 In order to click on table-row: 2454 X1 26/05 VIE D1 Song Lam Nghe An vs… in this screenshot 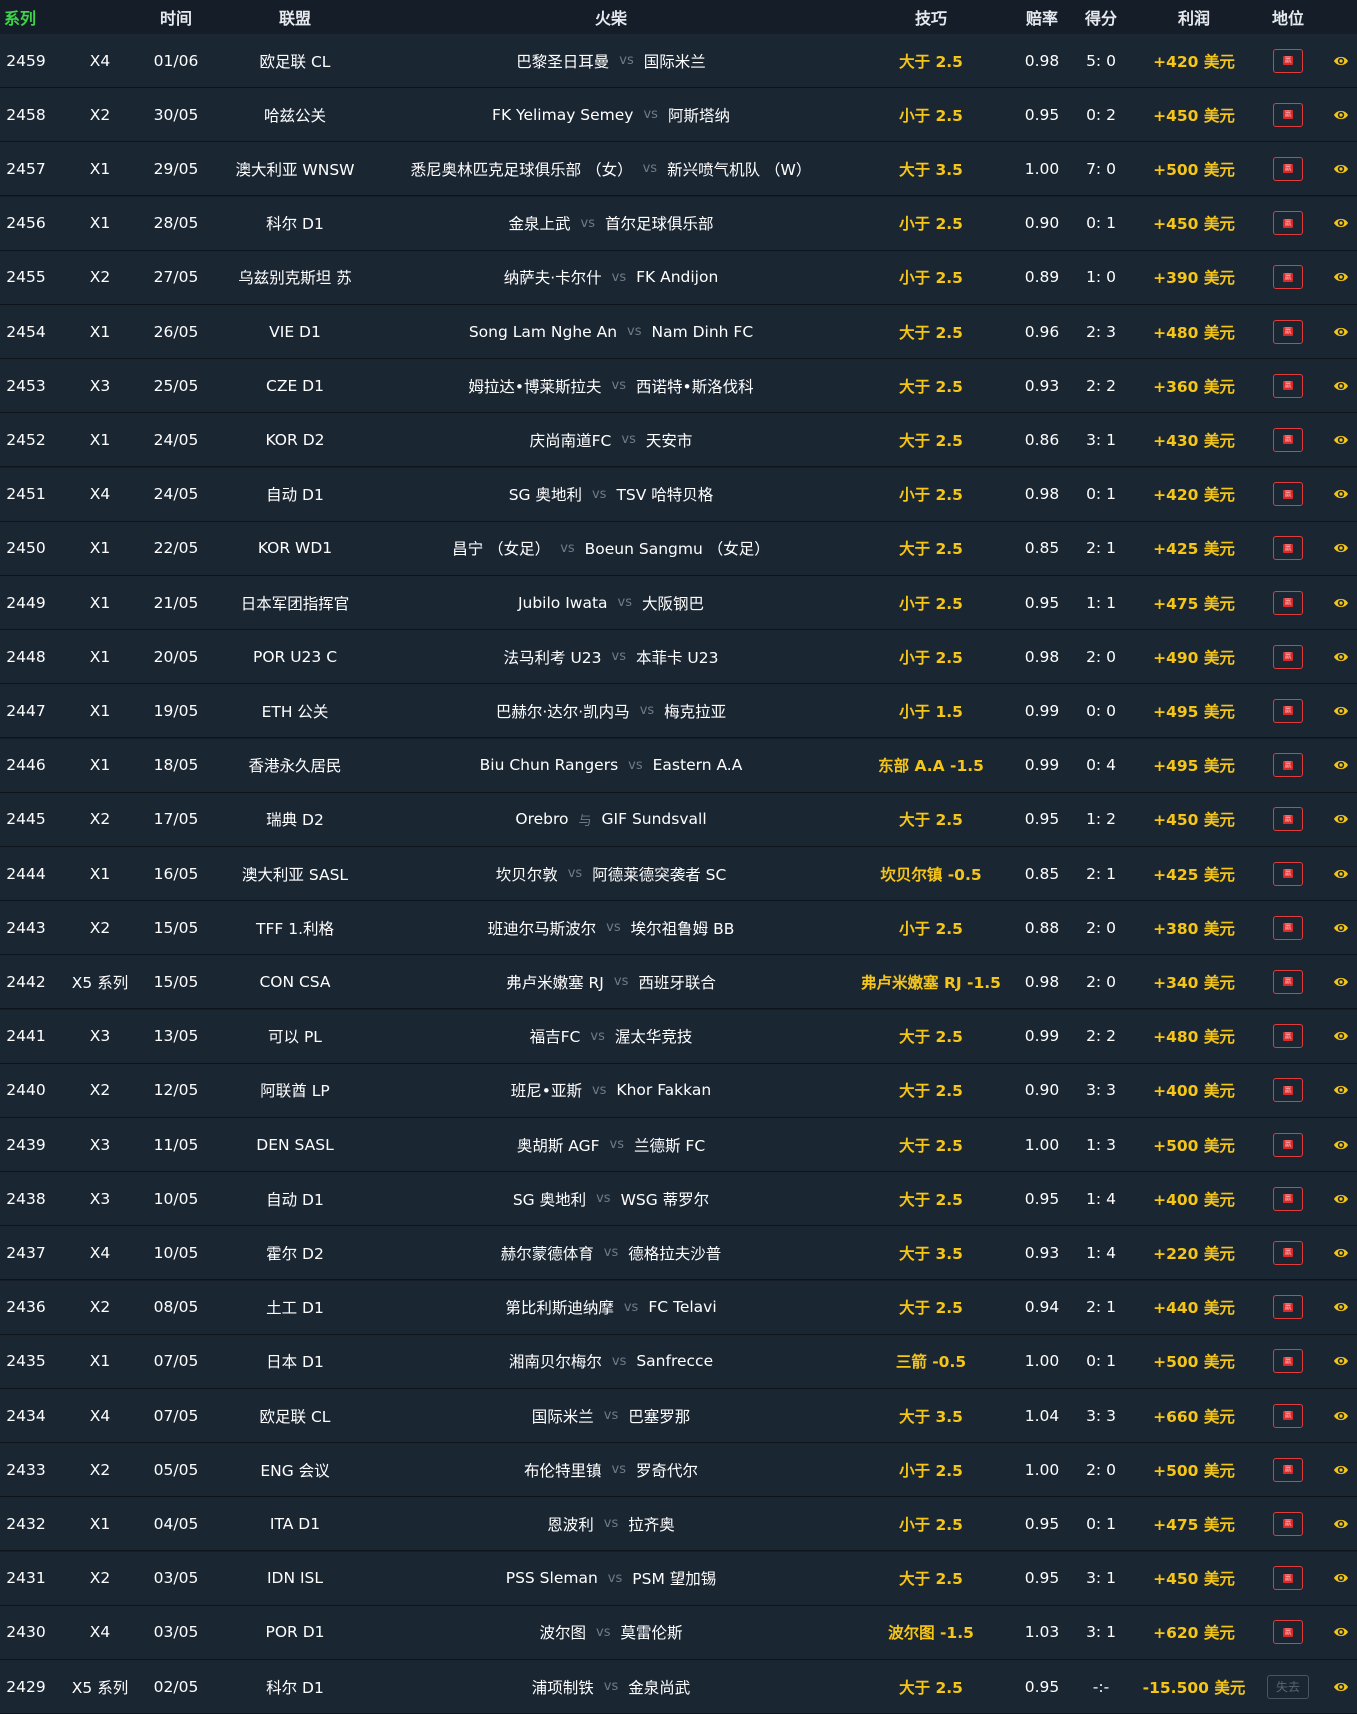, I will do `click(678, 332)`.